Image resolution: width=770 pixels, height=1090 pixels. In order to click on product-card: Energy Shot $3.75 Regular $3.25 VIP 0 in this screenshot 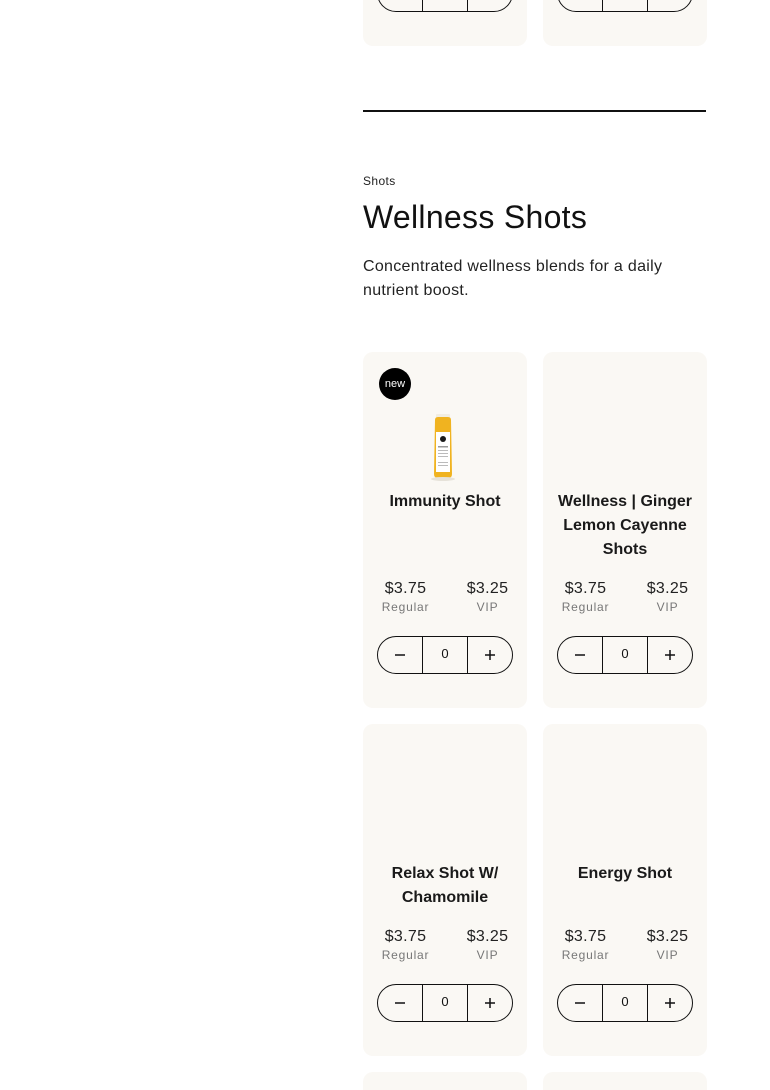, I will do `click(625, 890)`.